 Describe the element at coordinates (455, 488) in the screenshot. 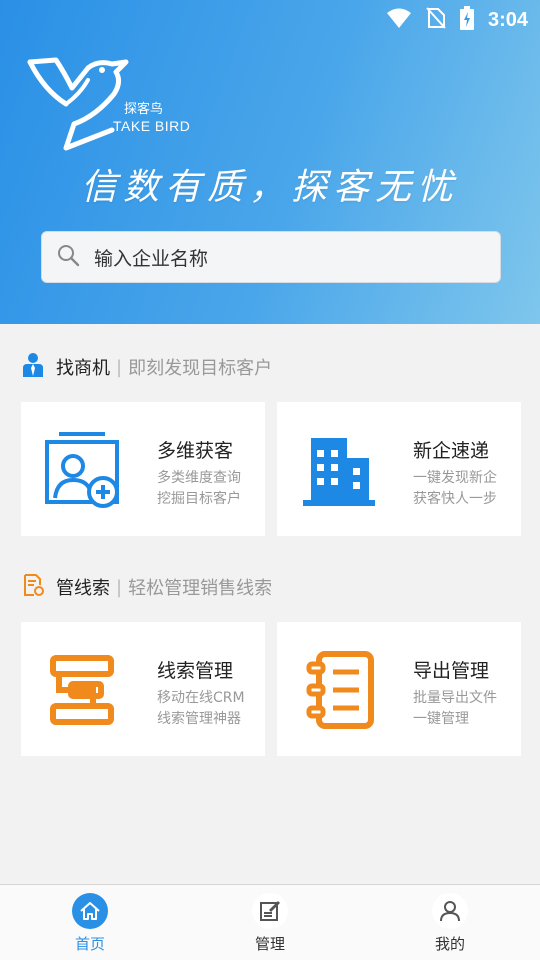

I see `card-description: 一键发现新企 获客快人一步` at that location.